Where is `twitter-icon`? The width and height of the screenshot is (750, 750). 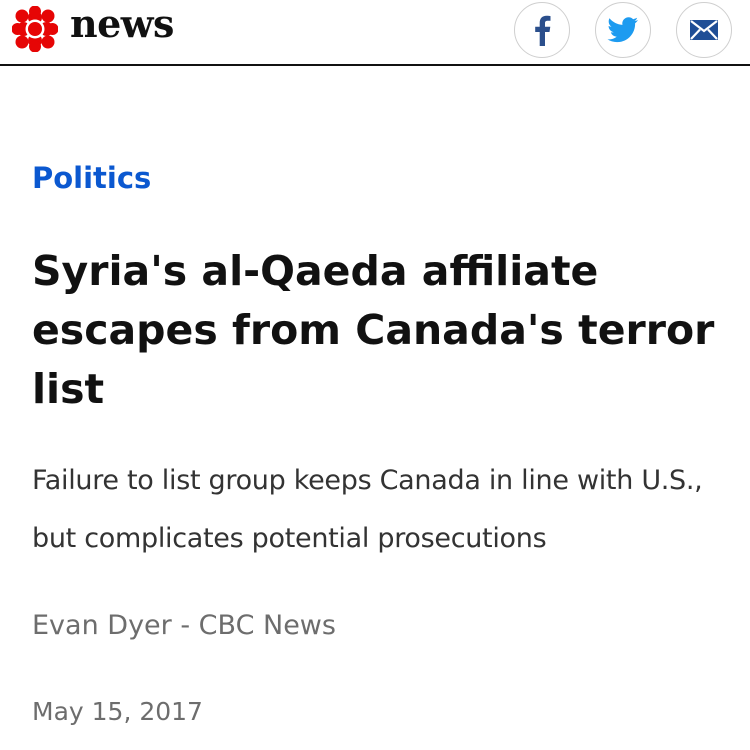 twitter-icon is located at coordinates (622, 30).